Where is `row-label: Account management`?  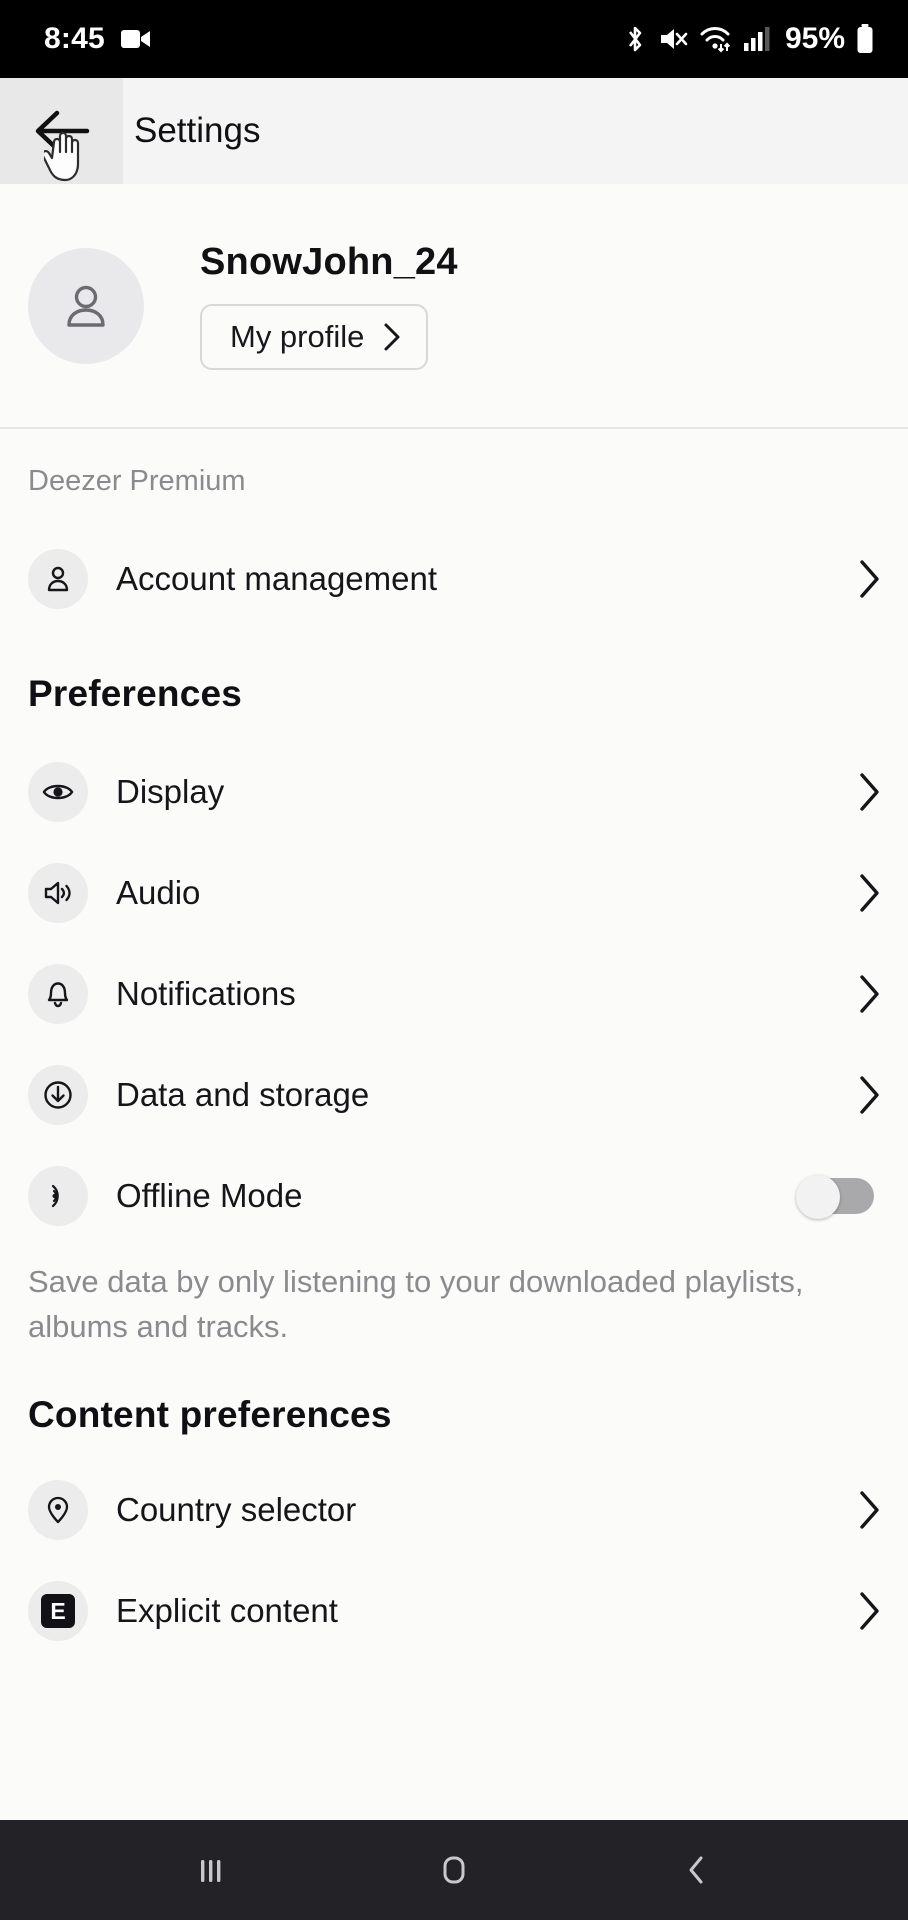
row-label: Account management is located at coordinates (277, 578).